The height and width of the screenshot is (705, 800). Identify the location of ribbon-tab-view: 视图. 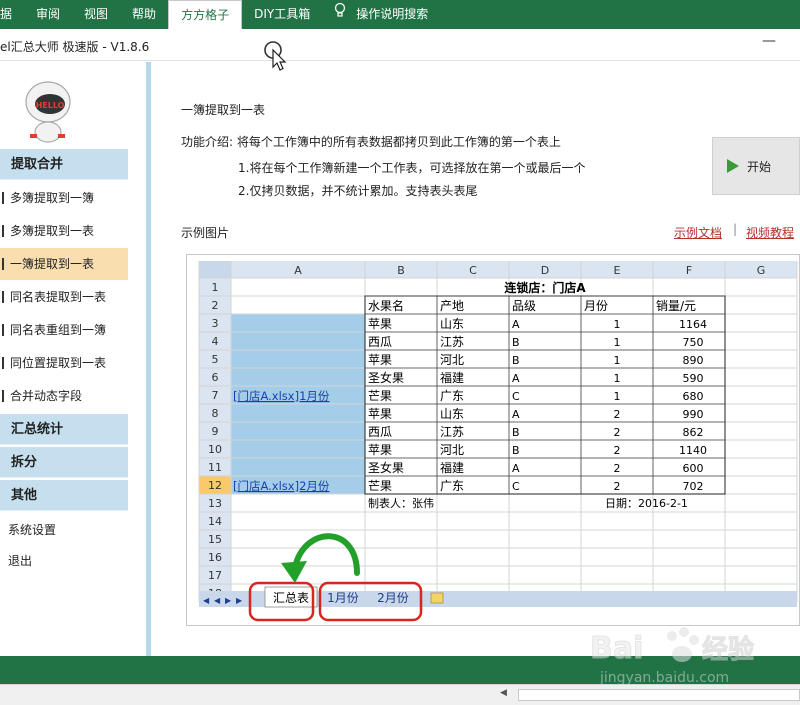
(96, 14).